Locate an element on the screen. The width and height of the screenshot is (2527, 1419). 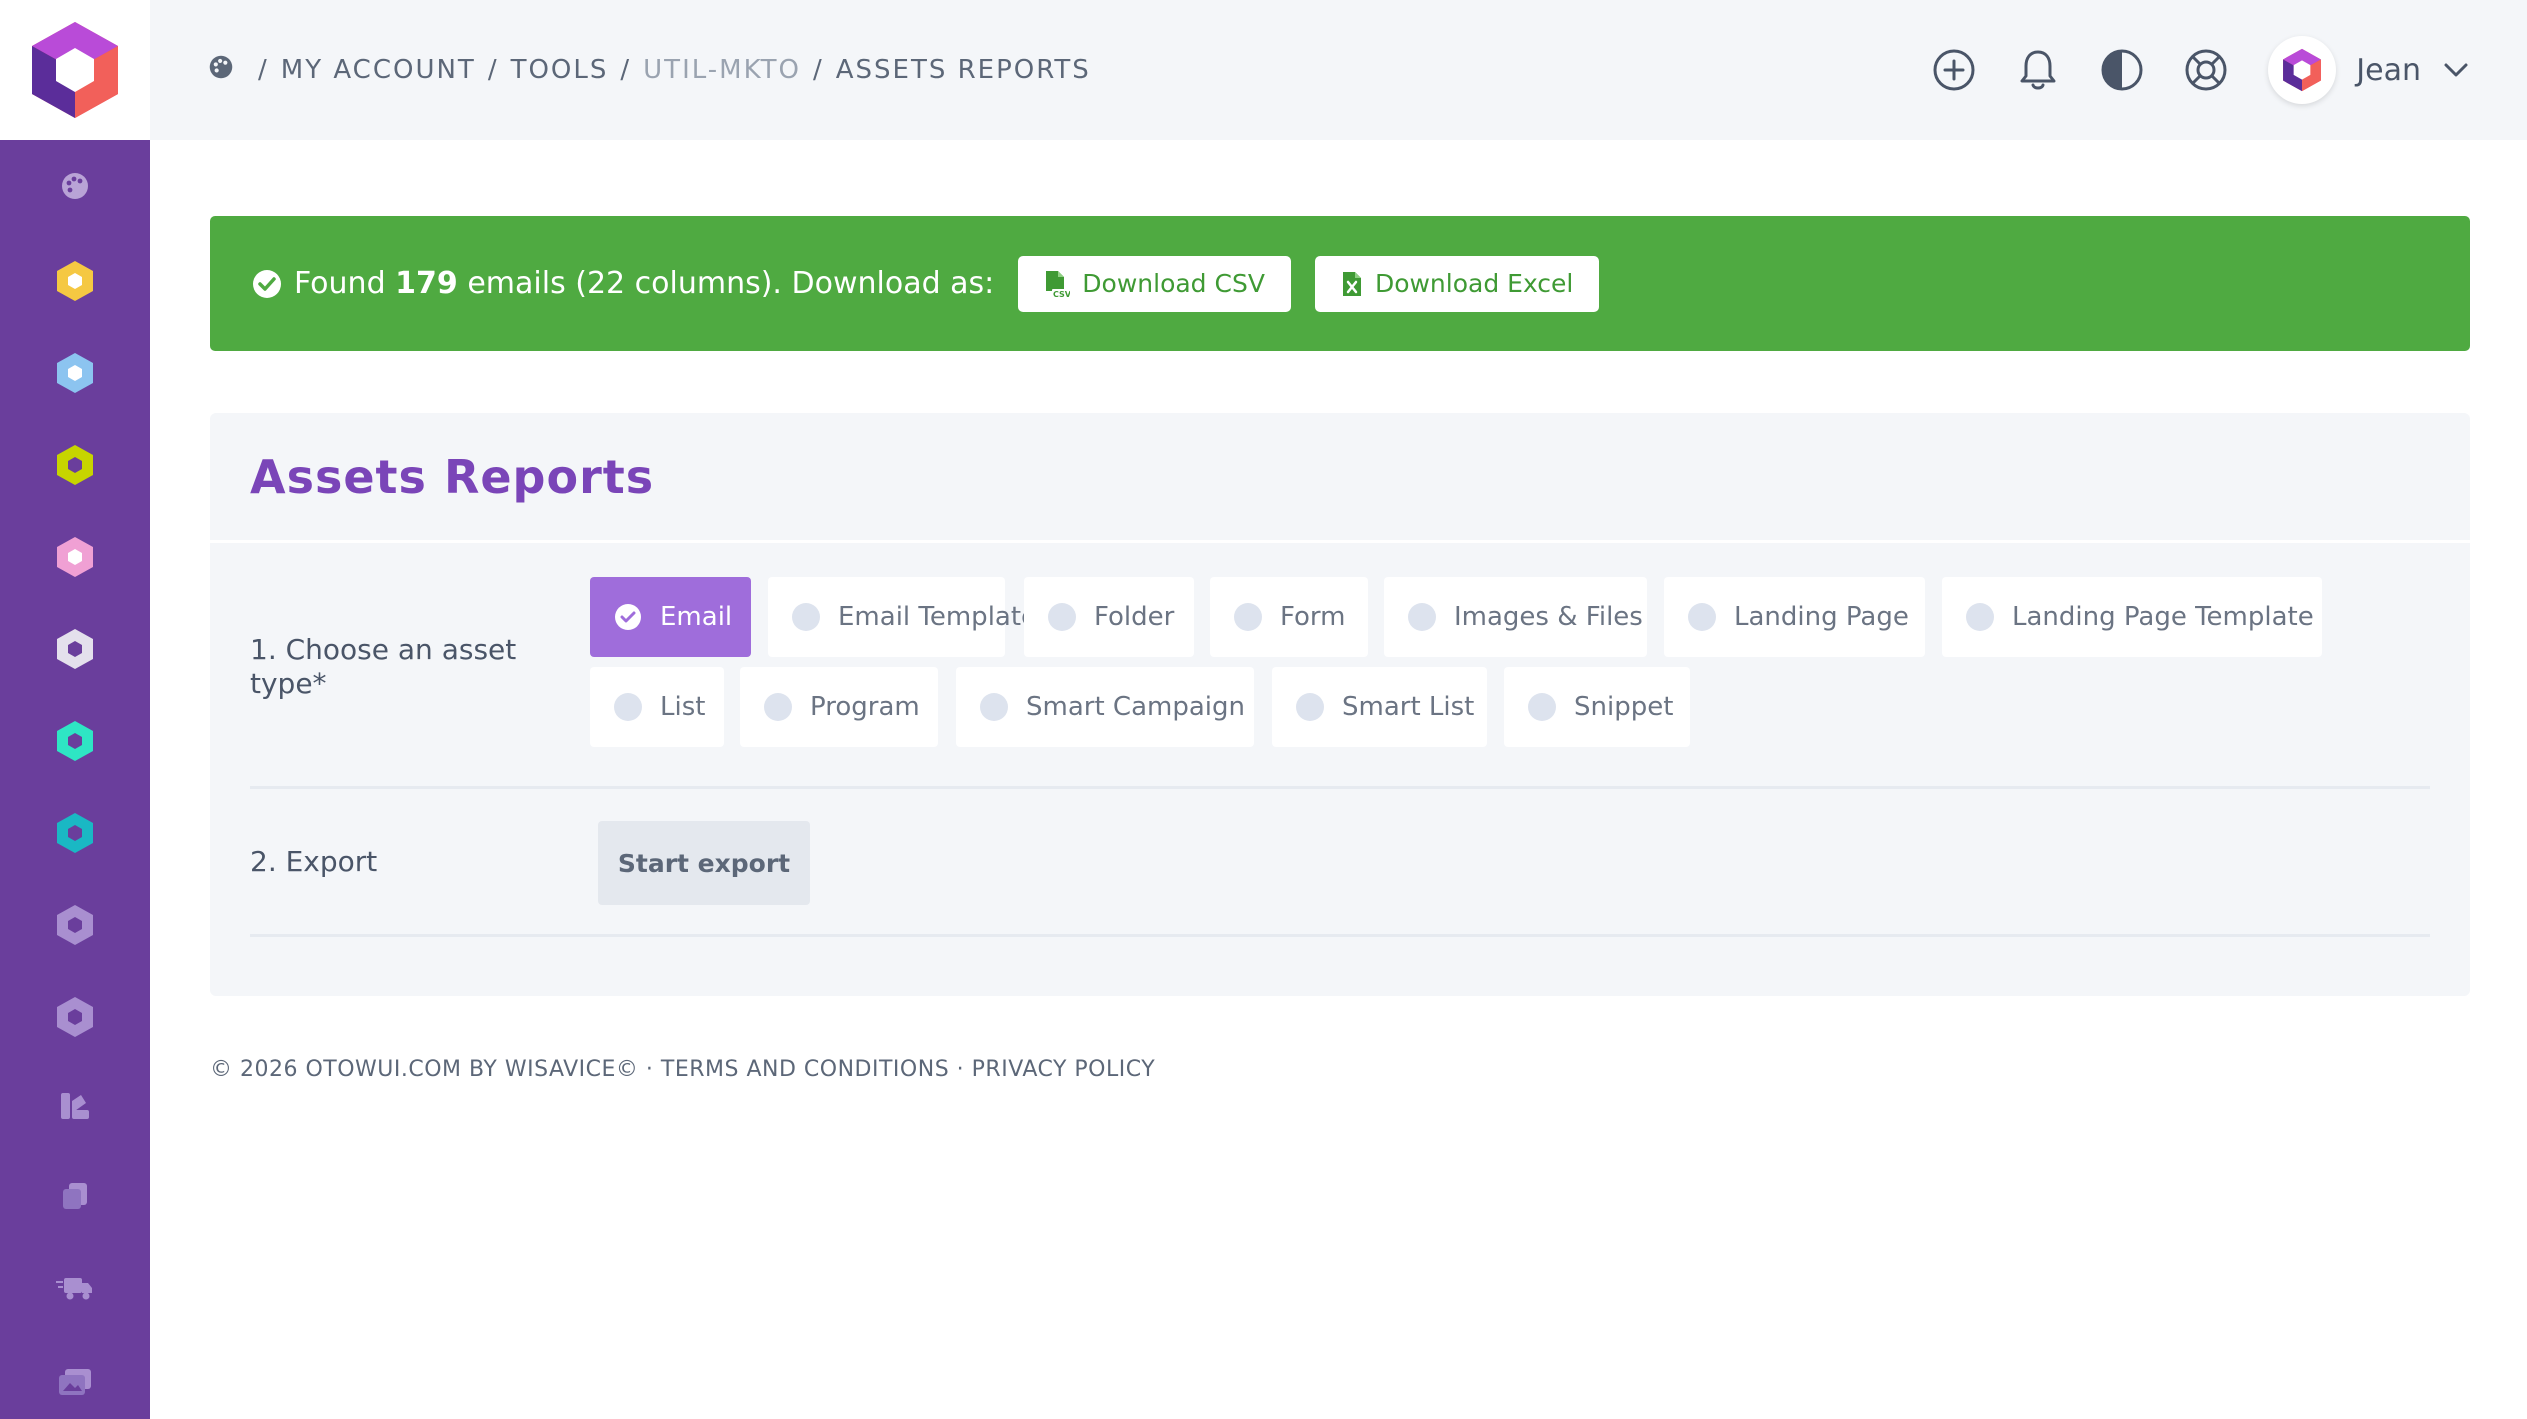
sidebar-item-copy is located at coordinates (75, 1196).